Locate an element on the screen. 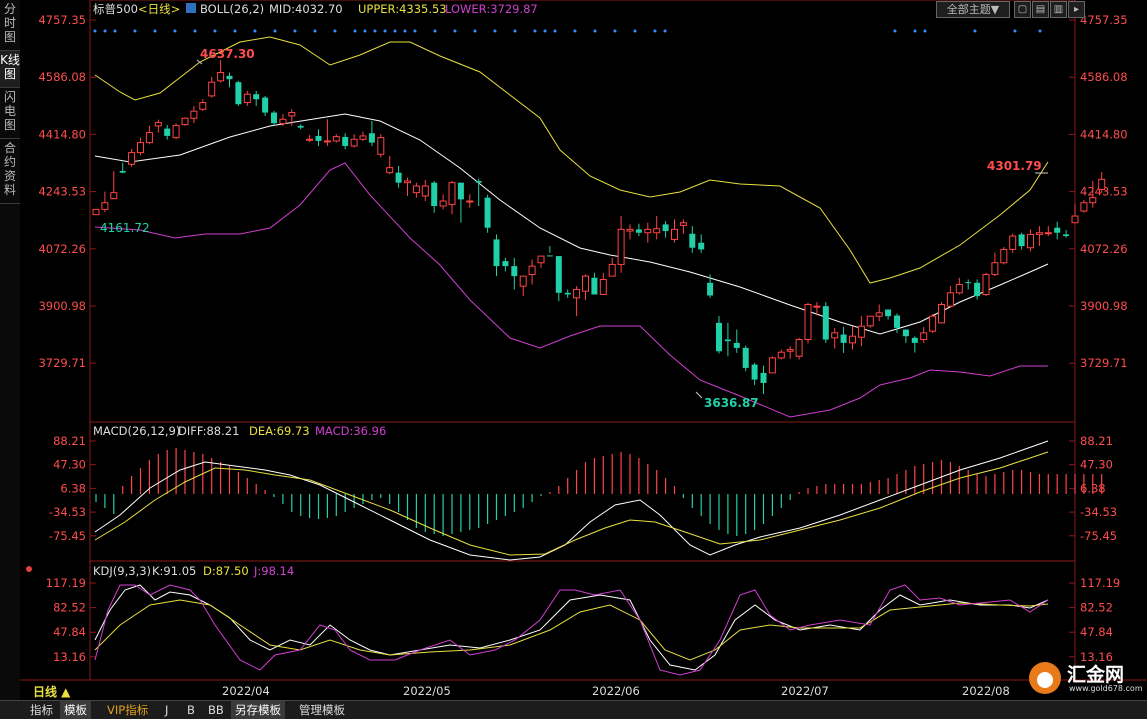  kdj-tick-left: 13.16 is located at coordinates (69, 657).